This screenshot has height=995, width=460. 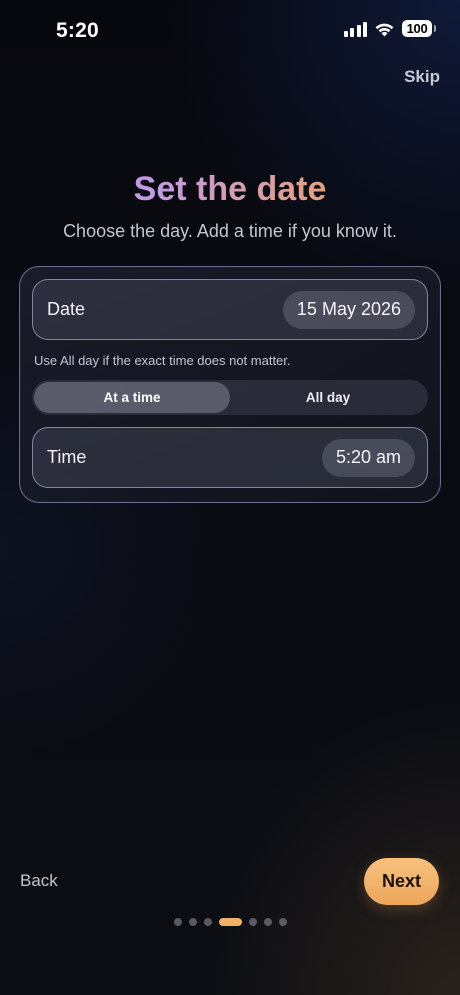 I want to click on battery-level: 100, so click(x=417, y=28).